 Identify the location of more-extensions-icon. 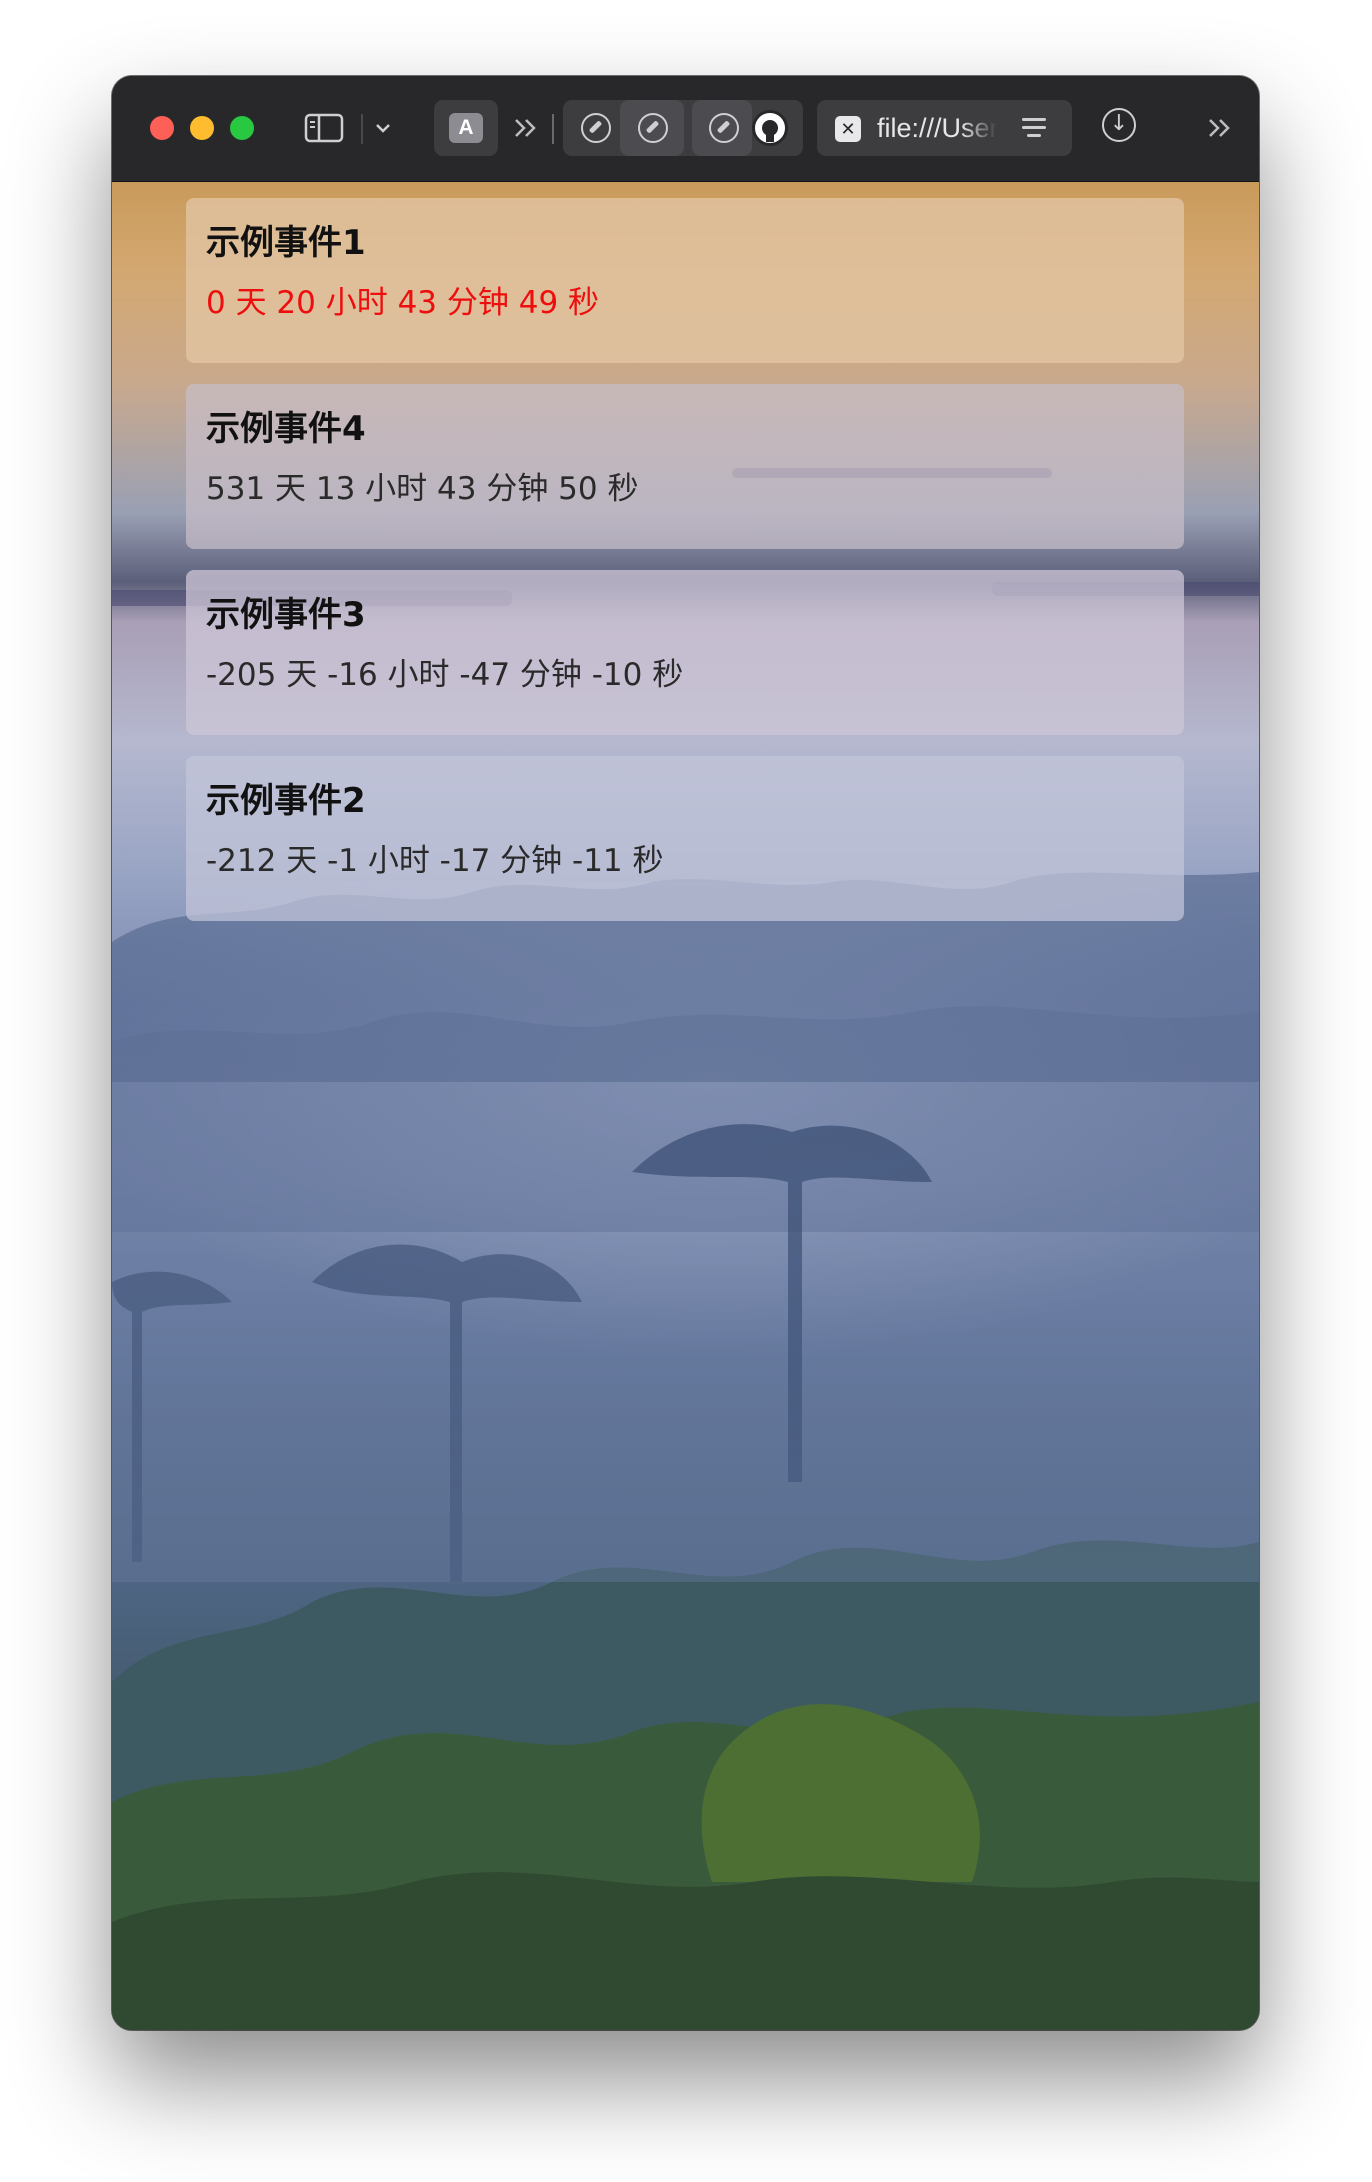
(526, 128).